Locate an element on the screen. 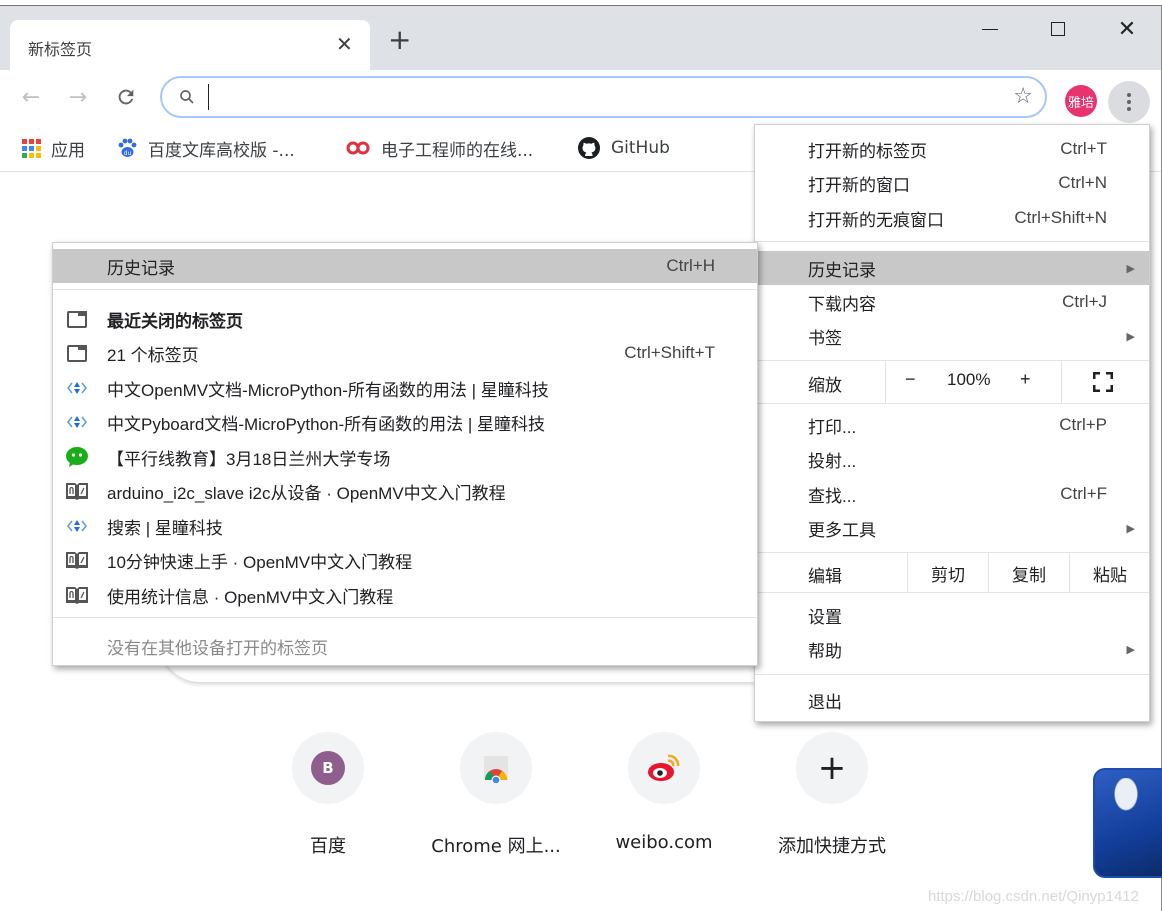 Image resolution: width=1162 pixels, height=911 pixels. minimize-button is located at coordinates (990, 29).